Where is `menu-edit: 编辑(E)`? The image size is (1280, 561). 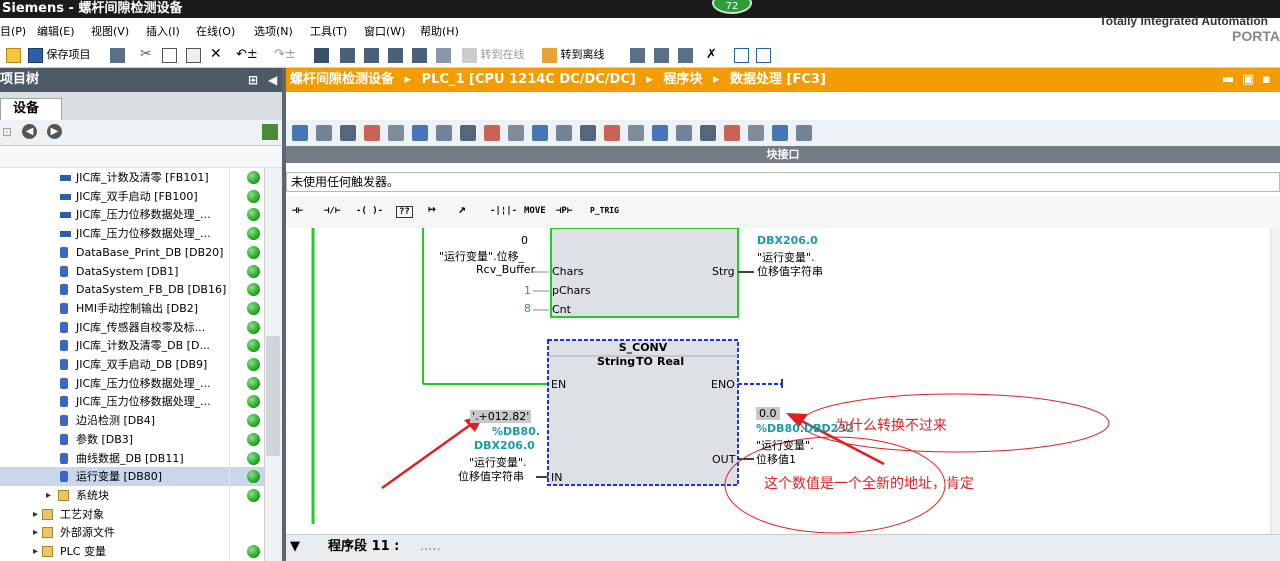
menu-edit: 编辑(E) is located at coordinates (56, 31).